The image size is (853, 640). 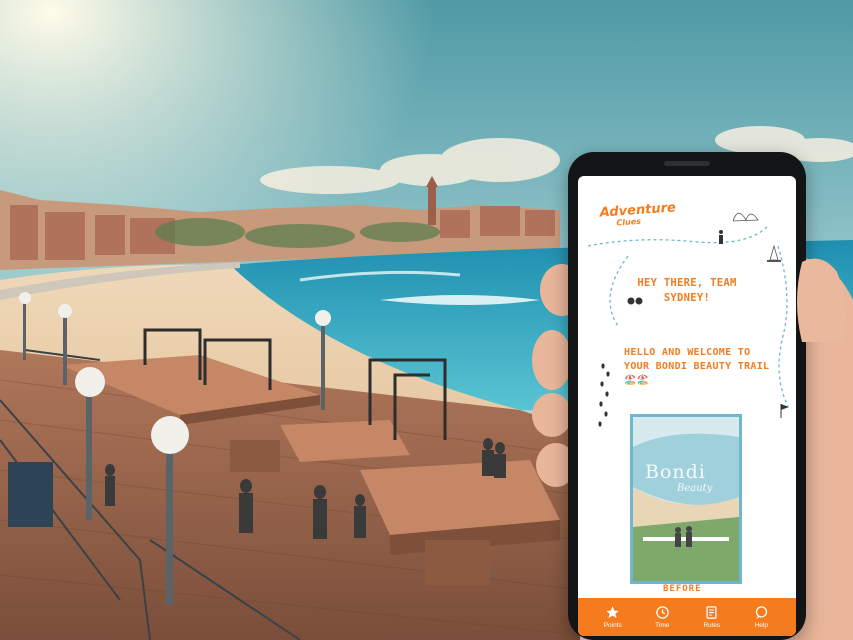 I want to click on tab-rules: Rules, so click(x=712, y=617).